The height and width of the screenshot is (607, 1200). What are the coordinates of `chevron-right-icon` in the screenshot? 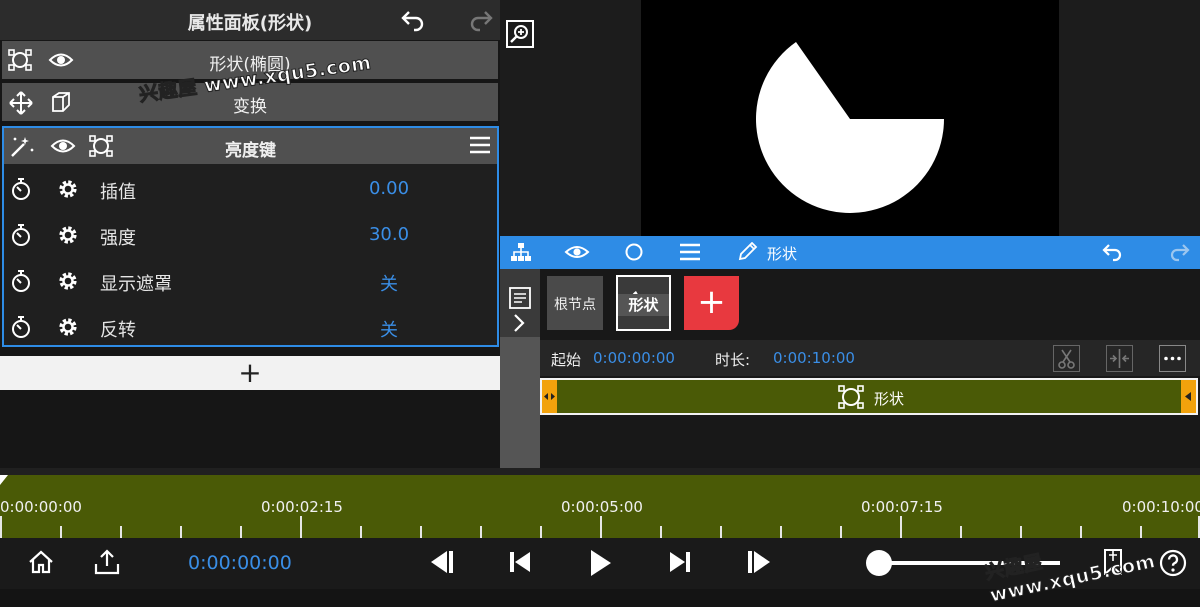 It's located at (519, 323).